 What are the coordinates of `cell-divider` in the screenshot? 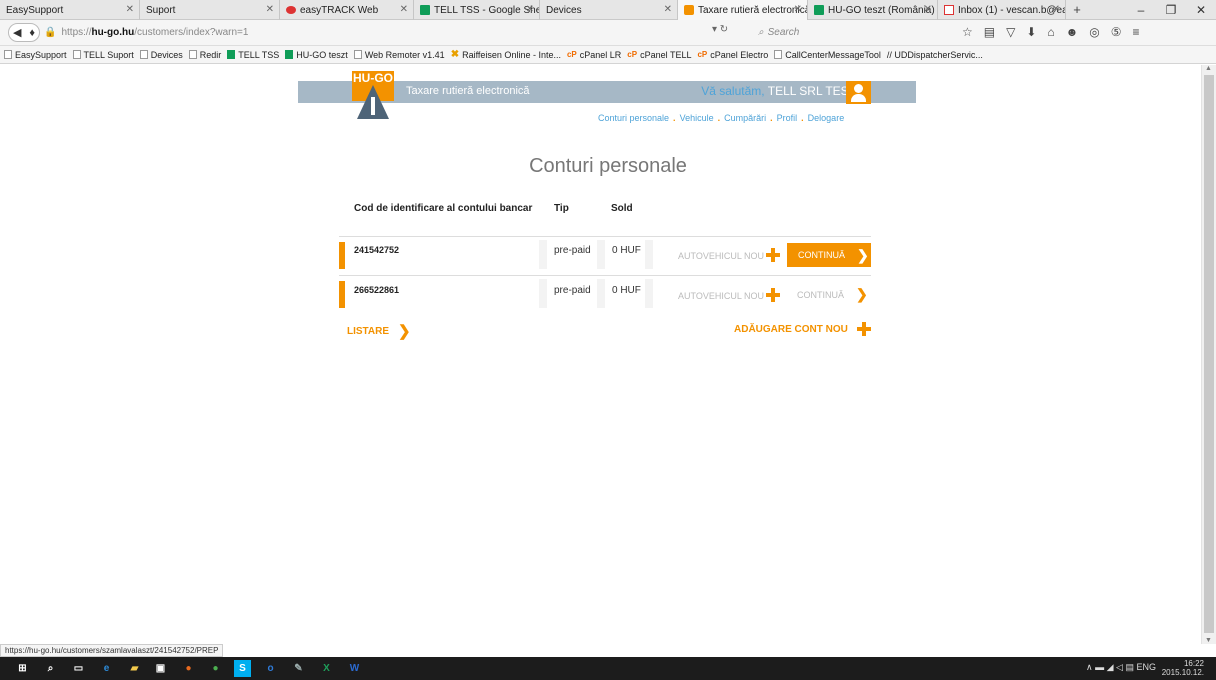 It's located at (543, 254).